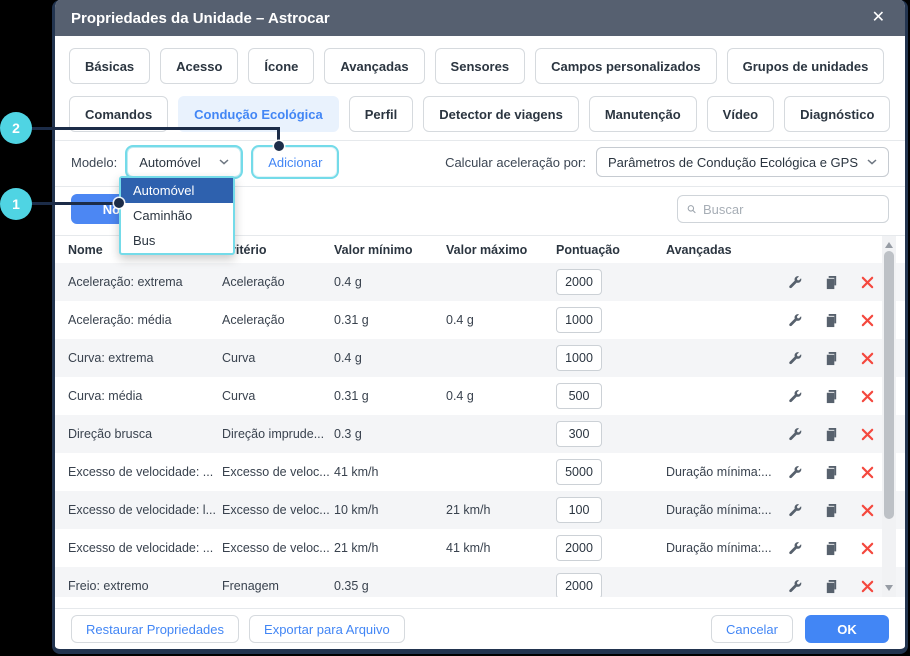 This screenshot has height=656, width=910. I want to click on tab-icone: Ícone, so click(281, 66).